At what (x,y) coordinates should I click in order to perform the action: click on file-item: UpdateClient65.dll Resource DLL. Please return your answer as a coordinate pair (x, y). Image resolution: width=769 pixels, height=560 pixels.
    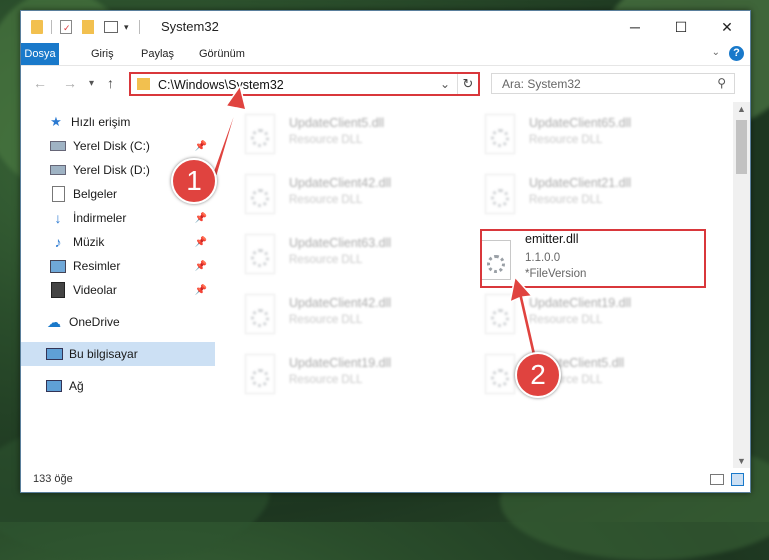
    Looking at the image, I should click on (571, 137).